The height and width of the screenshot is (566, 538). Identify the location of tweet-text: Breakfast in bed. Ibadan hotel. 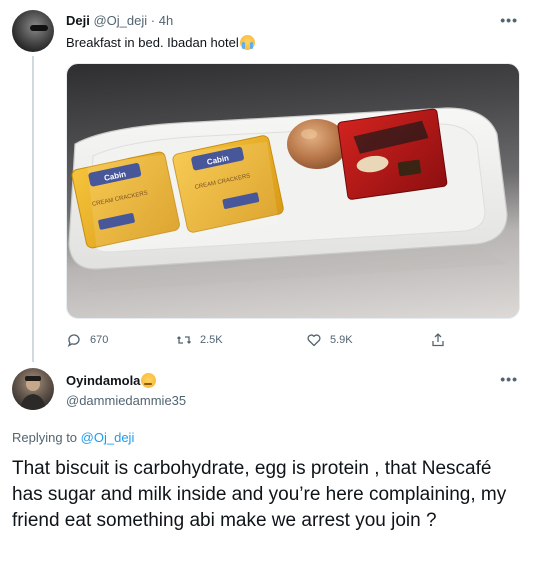
(160, 42).